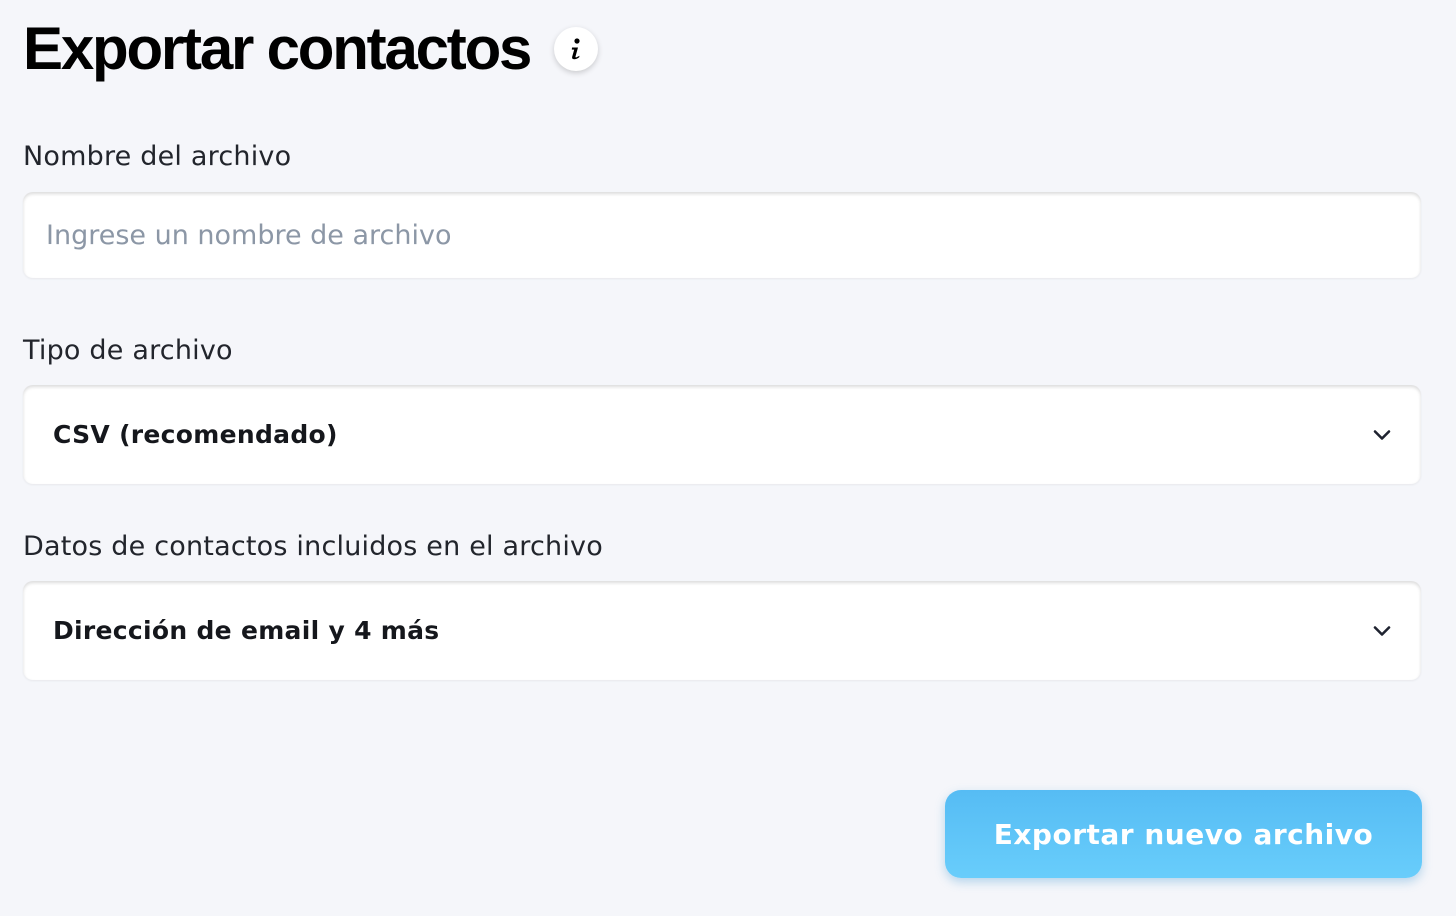  What do you see at coordinates (722, 630) in the screenshot?
I see `contact-data-select: Dirección de email y 4 más` at bounding box center [722, 630].